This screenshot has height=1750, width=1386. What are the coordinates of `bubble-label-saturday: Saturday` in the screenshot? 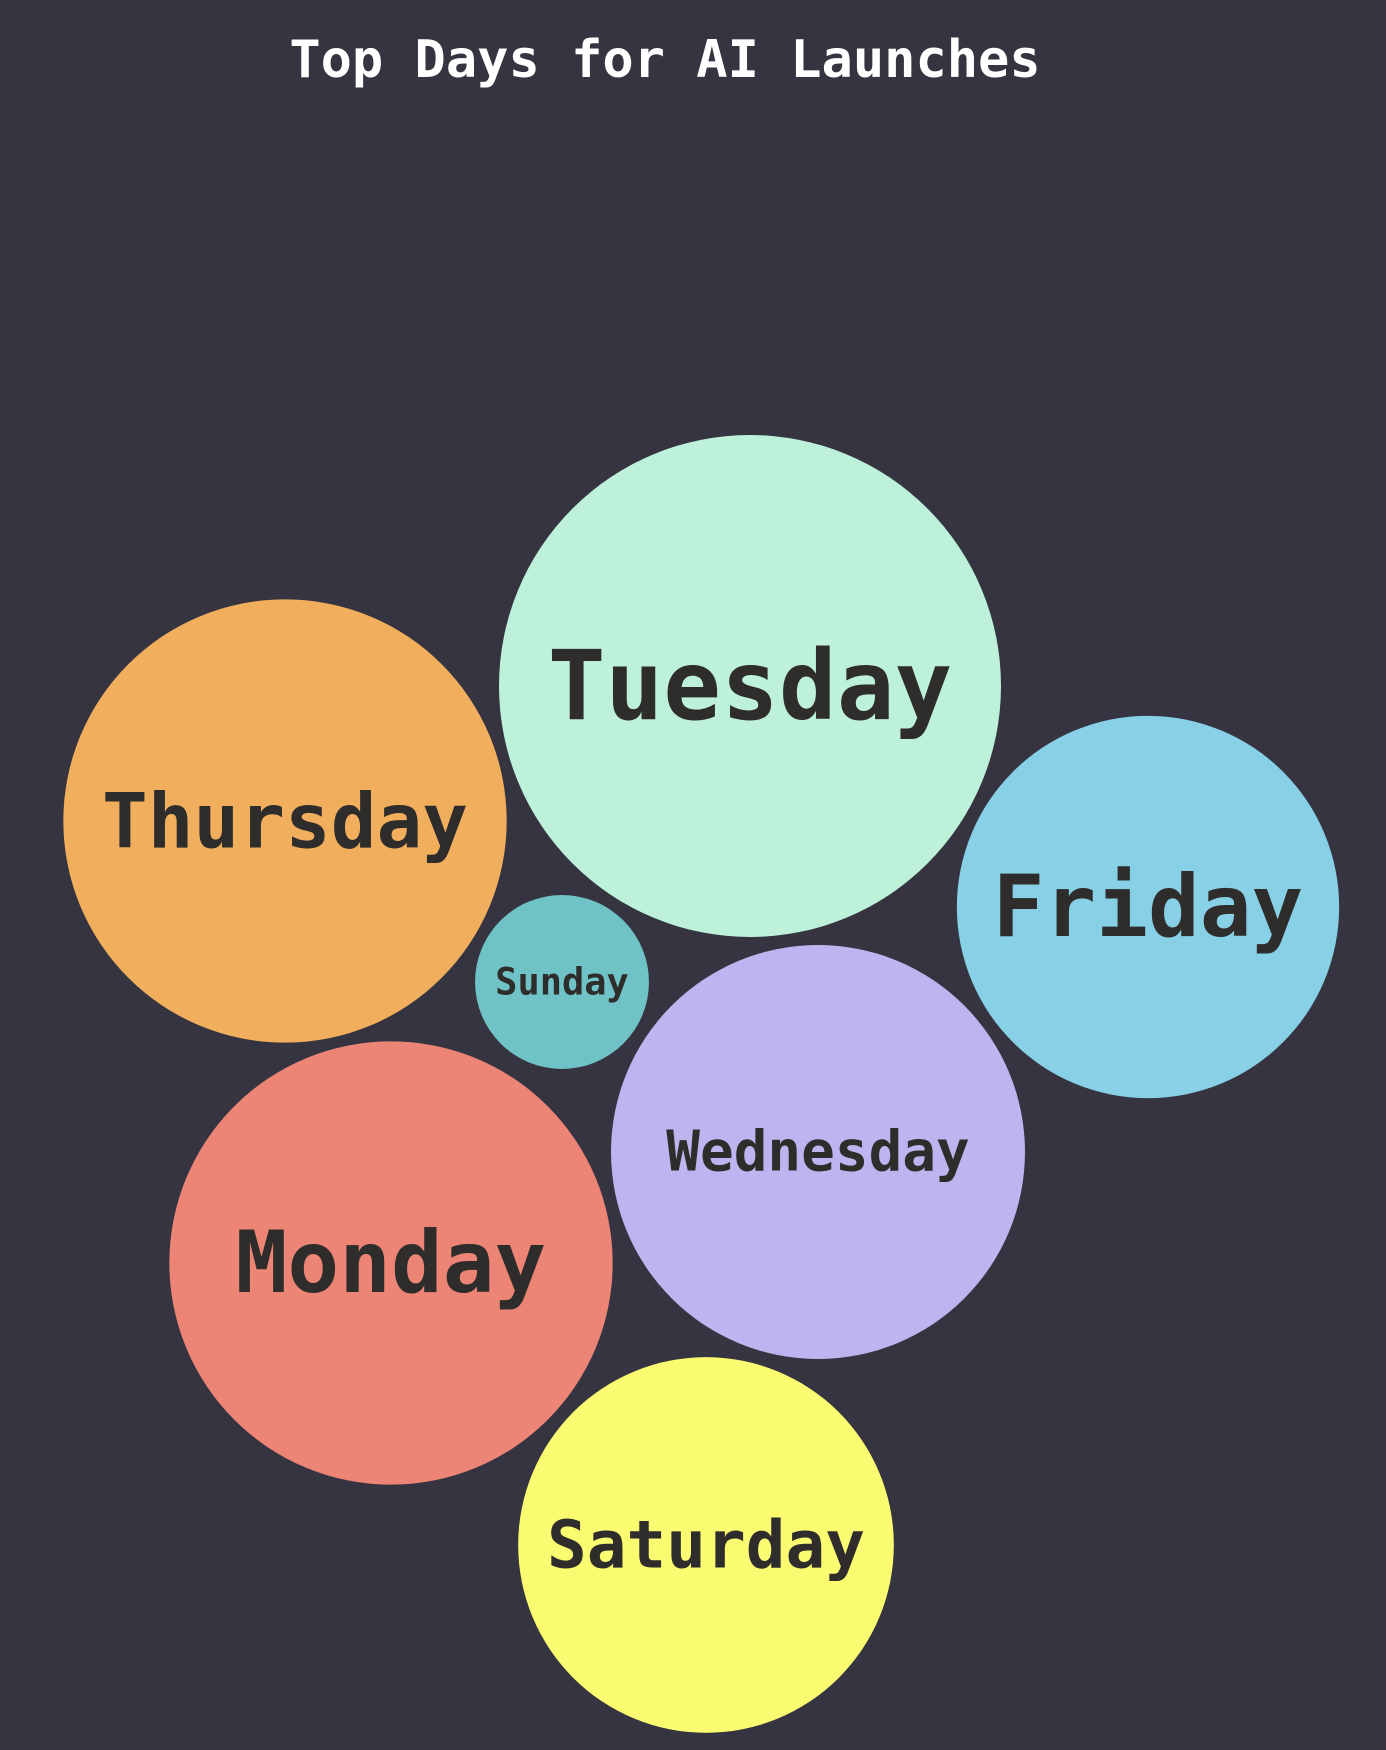 It's located at (706, 1545).